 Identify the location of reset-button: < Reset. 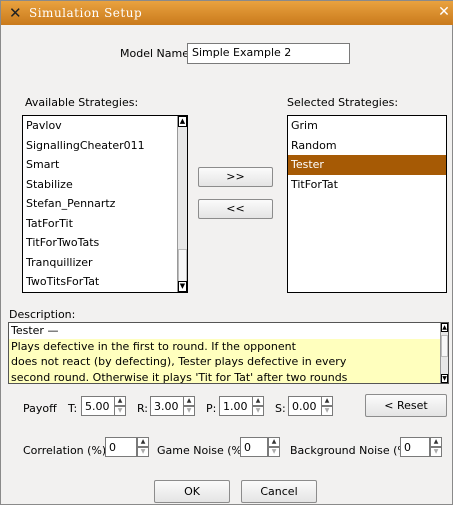
(406, 405).